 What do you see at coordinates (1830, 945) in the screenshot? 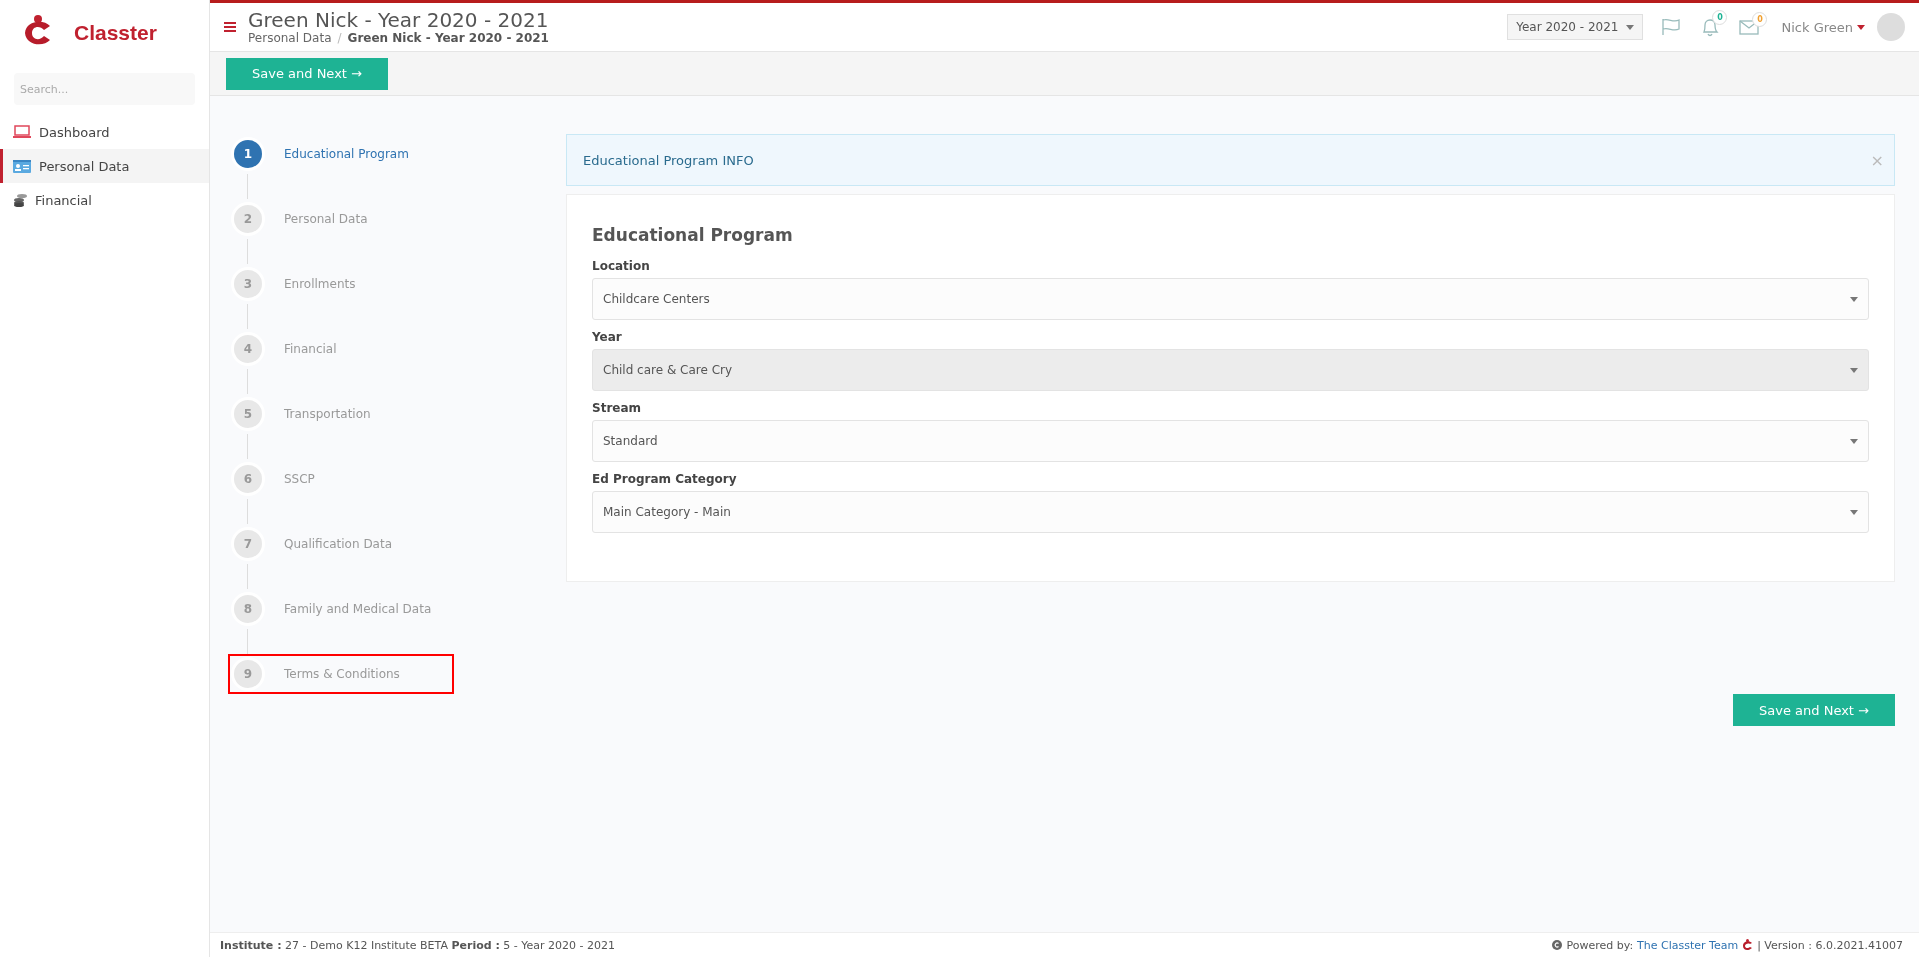
I see `version-text: | Version : 6.0.2021.41007` at bounding box center [1830, 945].